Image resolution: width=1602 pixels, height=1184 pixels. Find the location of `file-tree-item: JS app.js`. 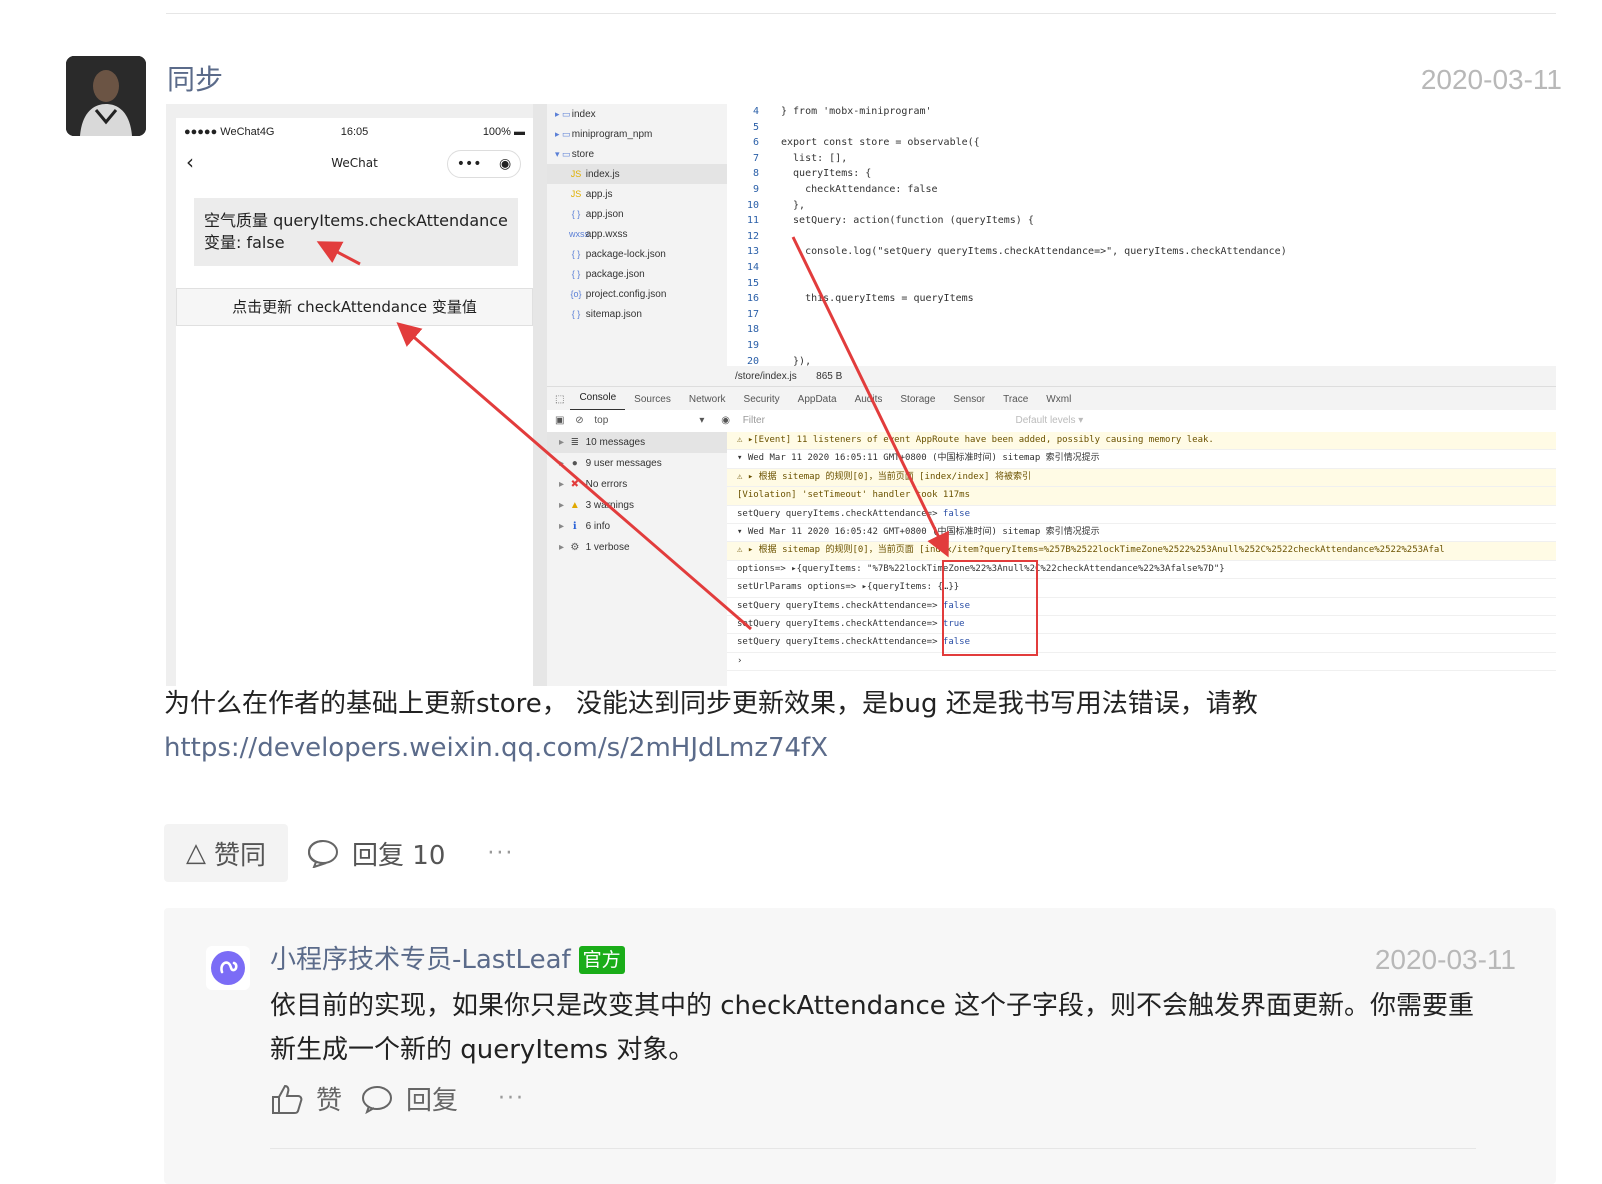

file-tree-item: JS app.js is located at coordinates (637, 194).